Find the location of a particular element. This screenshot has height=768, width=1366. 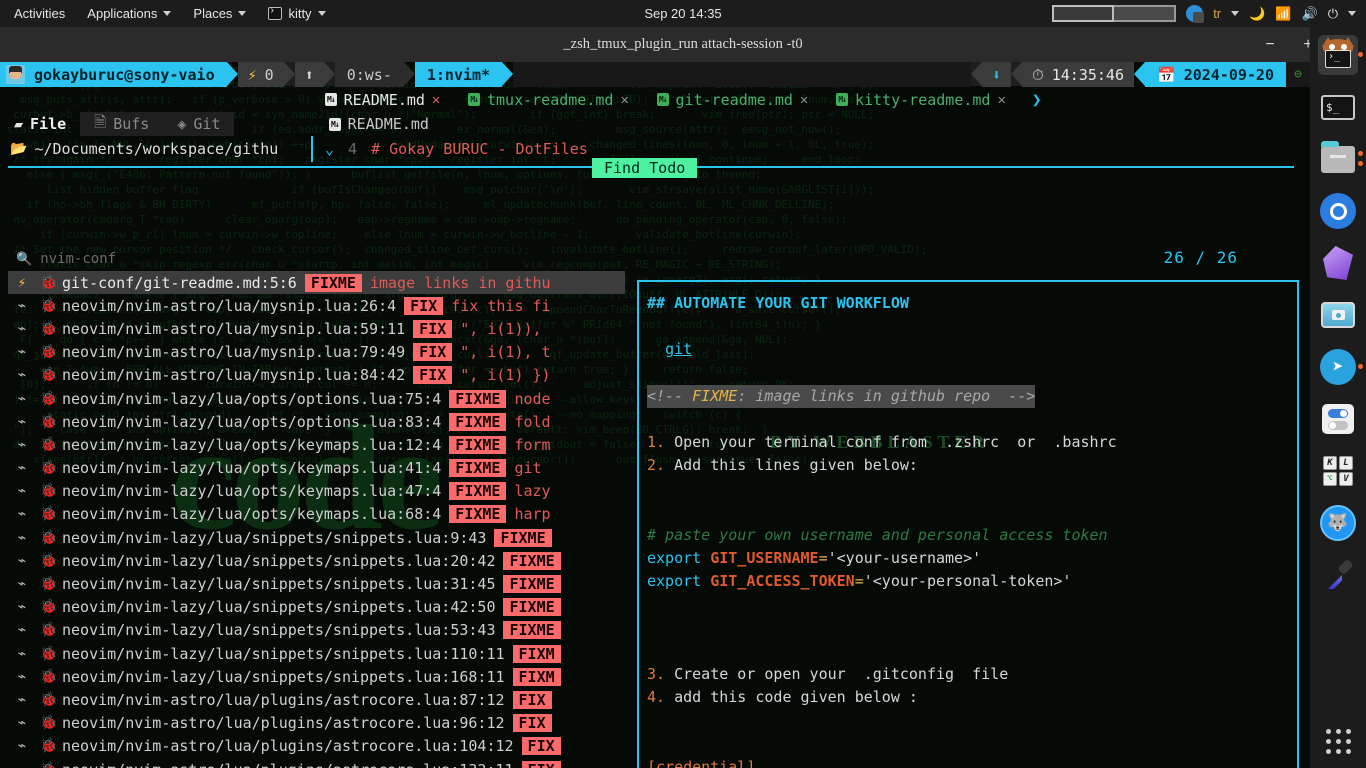

dock-item-files is located at coordinates (1340, 159).